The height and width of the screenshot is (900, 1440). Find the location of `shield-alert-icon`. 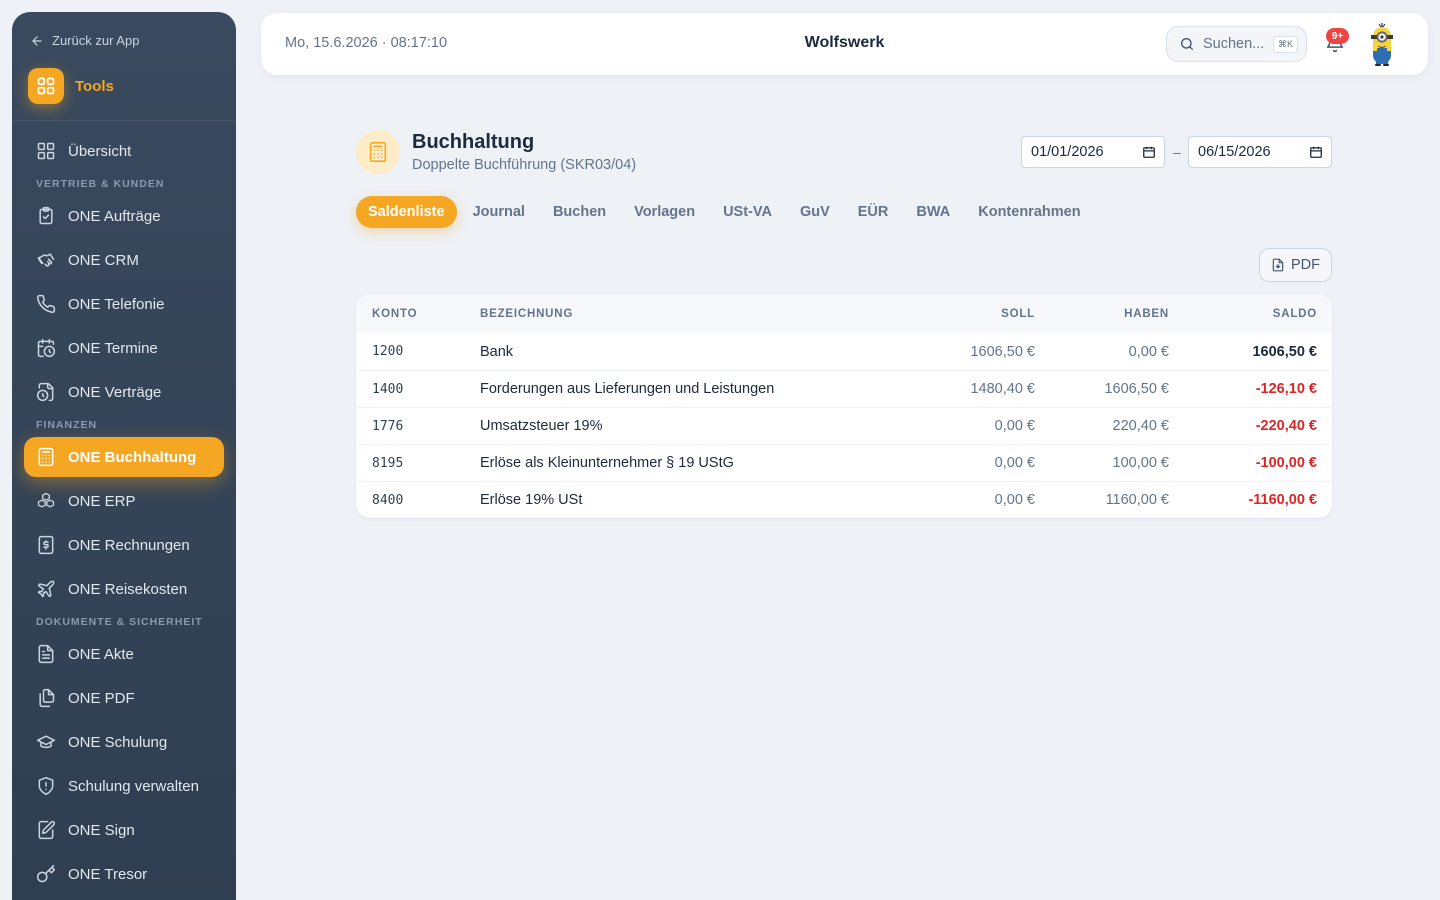

shield-alert-icon is located at coordinates (46, 786).